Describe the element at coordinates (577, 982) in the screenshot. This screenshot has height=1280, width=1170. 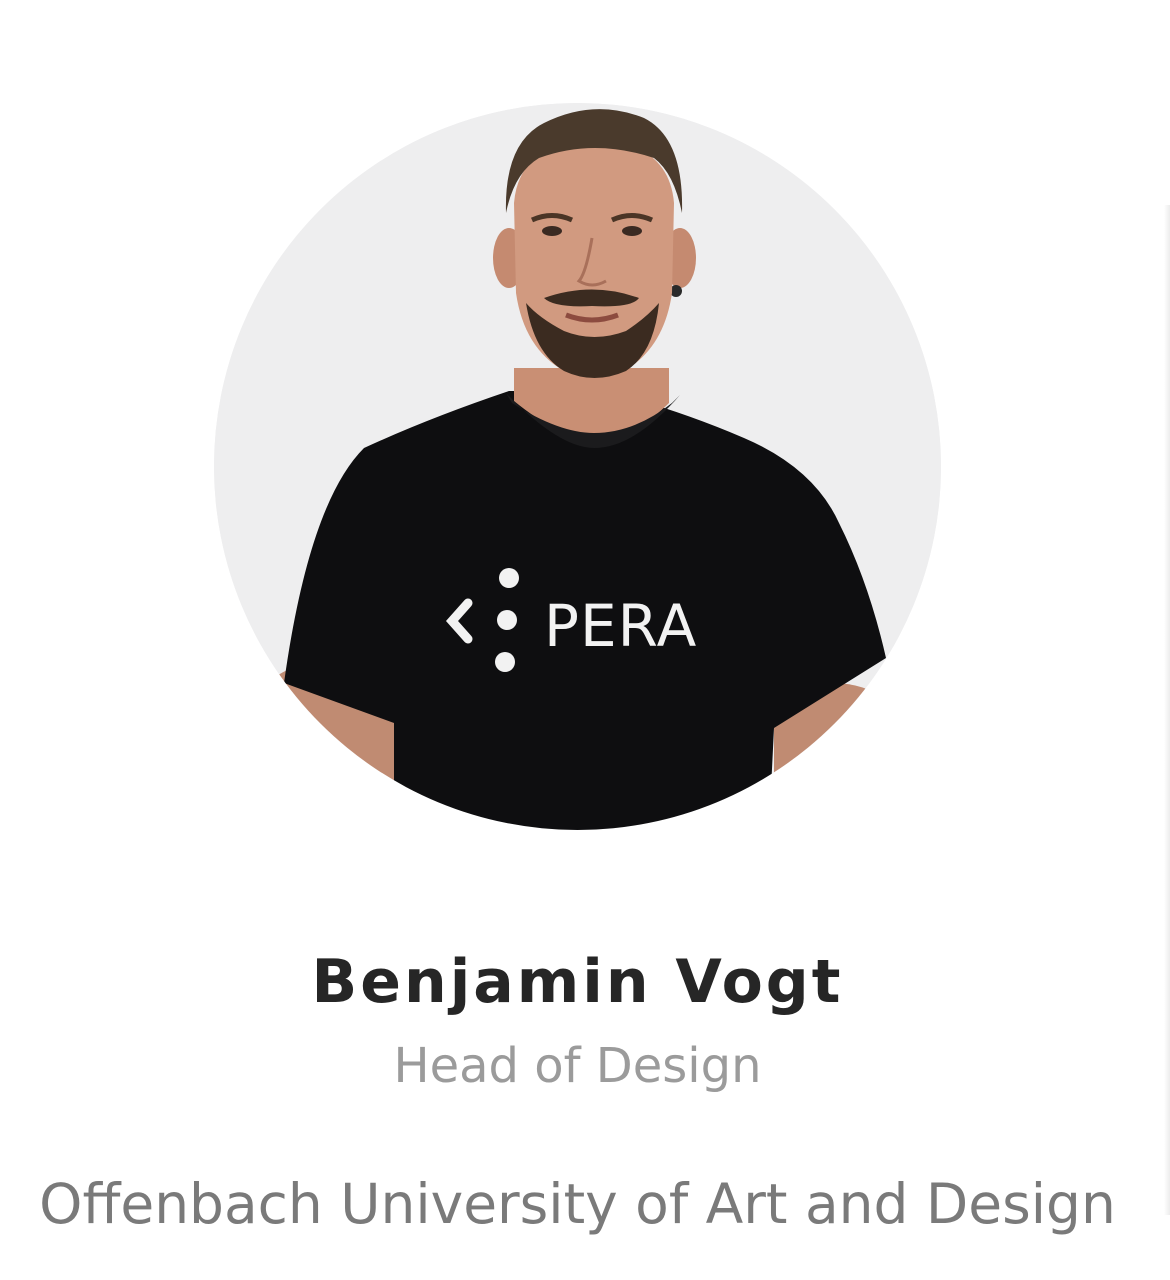
I see `profile-name: Benjamin Vogt` at that location.